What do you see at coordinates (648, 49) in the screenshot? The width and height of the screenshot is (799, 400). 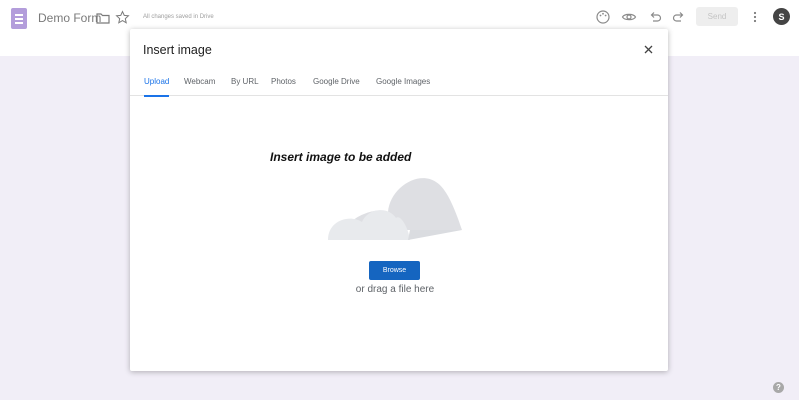 I see `close-icon` at bounding box center [648, 49].